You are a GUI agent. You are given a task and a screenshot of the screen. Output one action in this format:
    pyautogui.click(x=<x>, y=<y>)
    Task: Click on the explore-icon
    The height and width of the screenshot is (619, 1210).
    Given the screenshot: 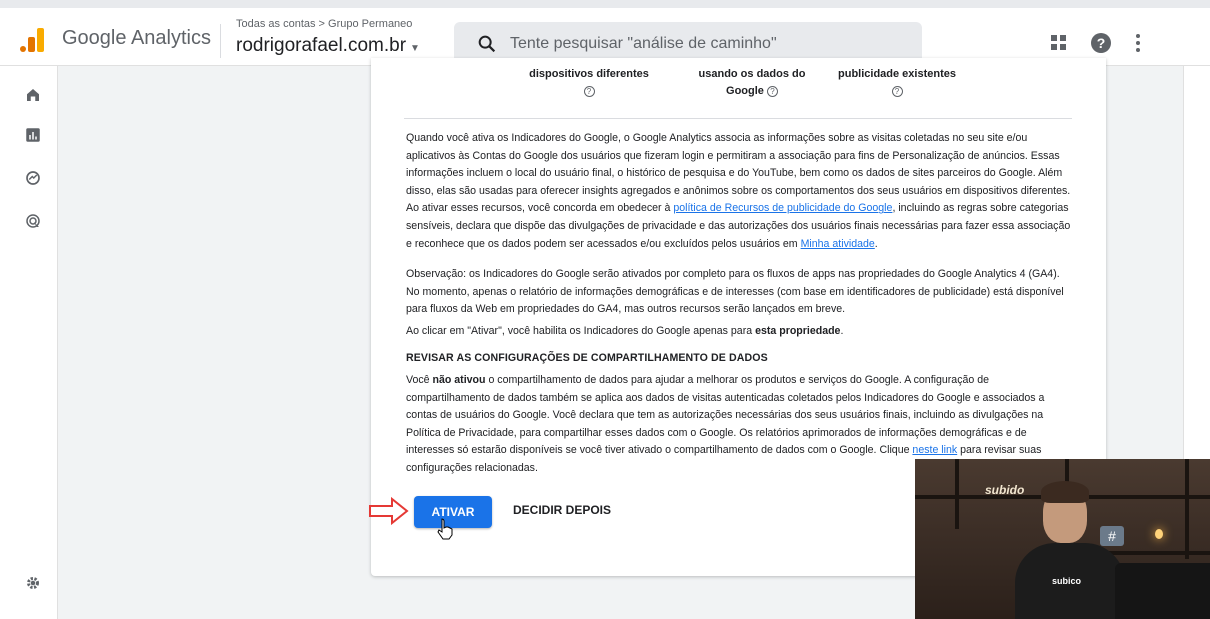 What is the action you would take?
    pyautogui.click(x=33, y=178)
    